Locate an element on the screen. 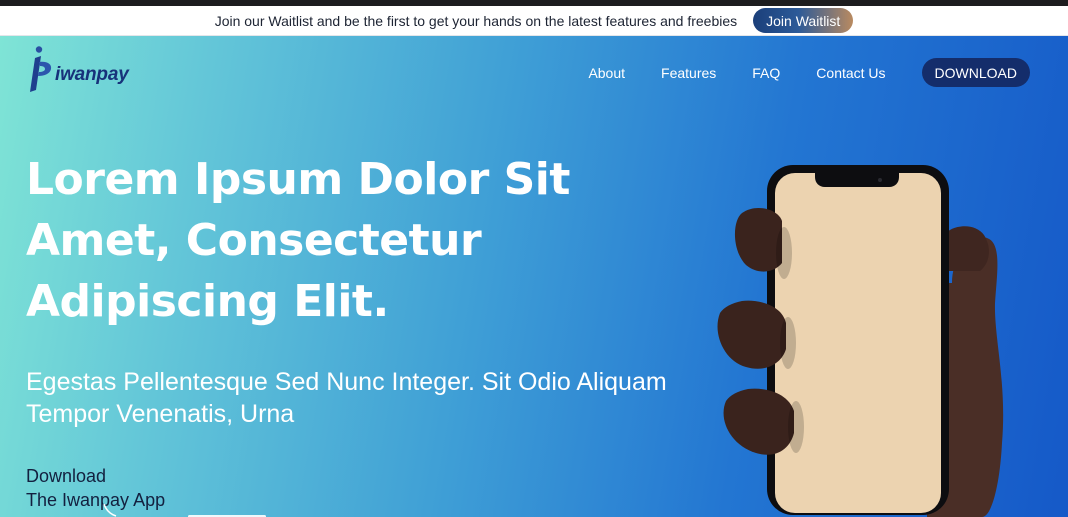 This screenshot has height=517, width=1068. nav-faq: FAQ is located at coordinates (766, 73).